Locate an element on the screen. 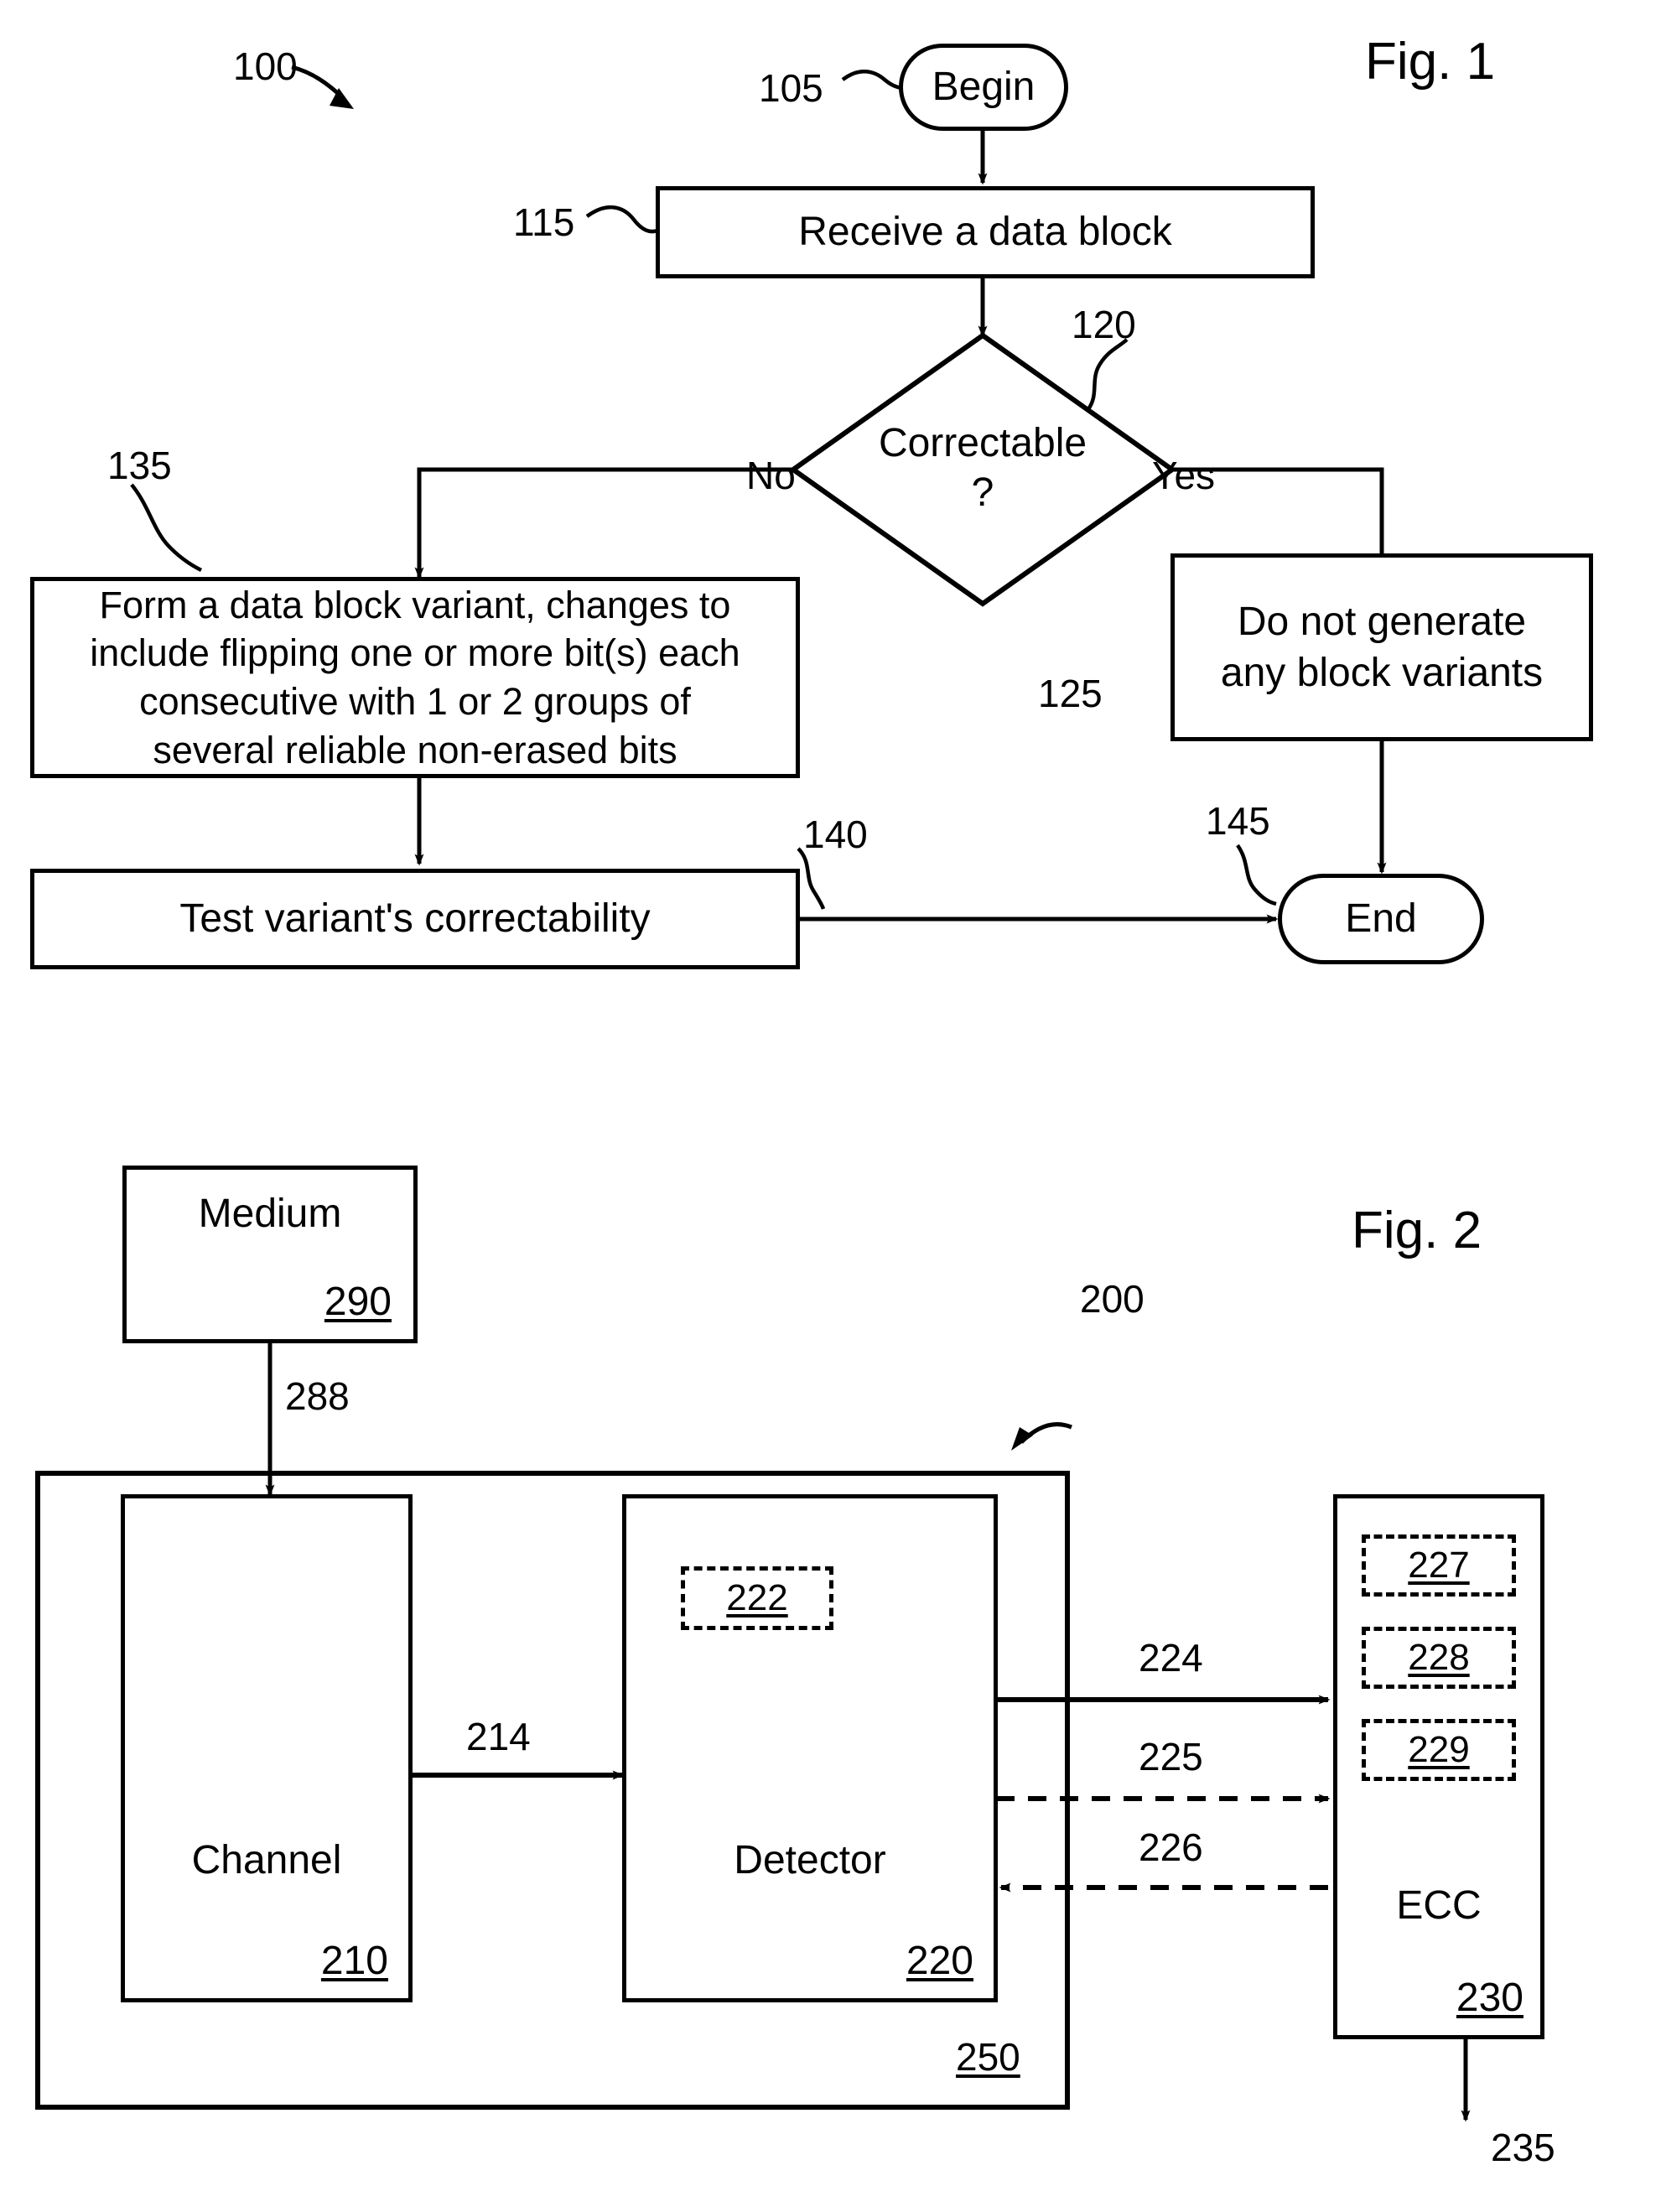 The image size is (1661, 2212). detector-label: Detector is located at coordinates (810, 1861).